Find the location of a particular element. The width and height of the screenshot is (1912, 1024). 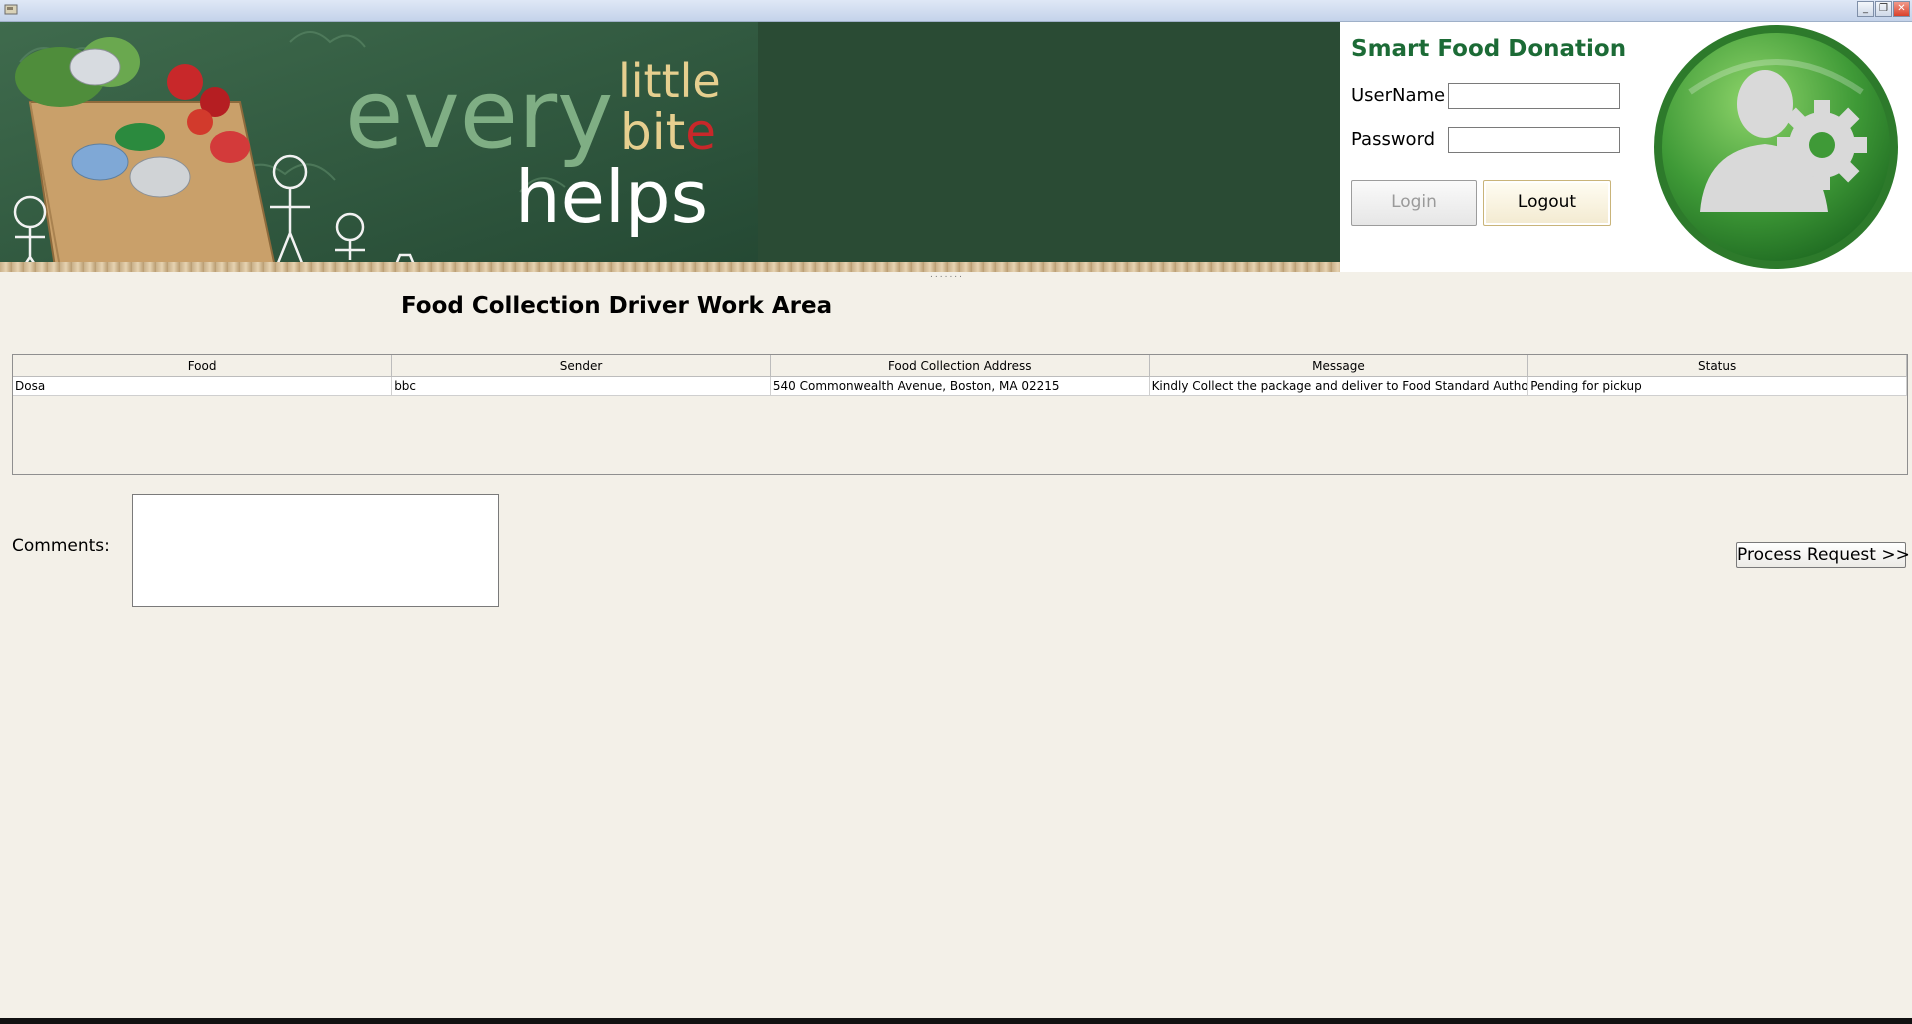

minimize-icon: _ is located at coordinates (1865, 9).